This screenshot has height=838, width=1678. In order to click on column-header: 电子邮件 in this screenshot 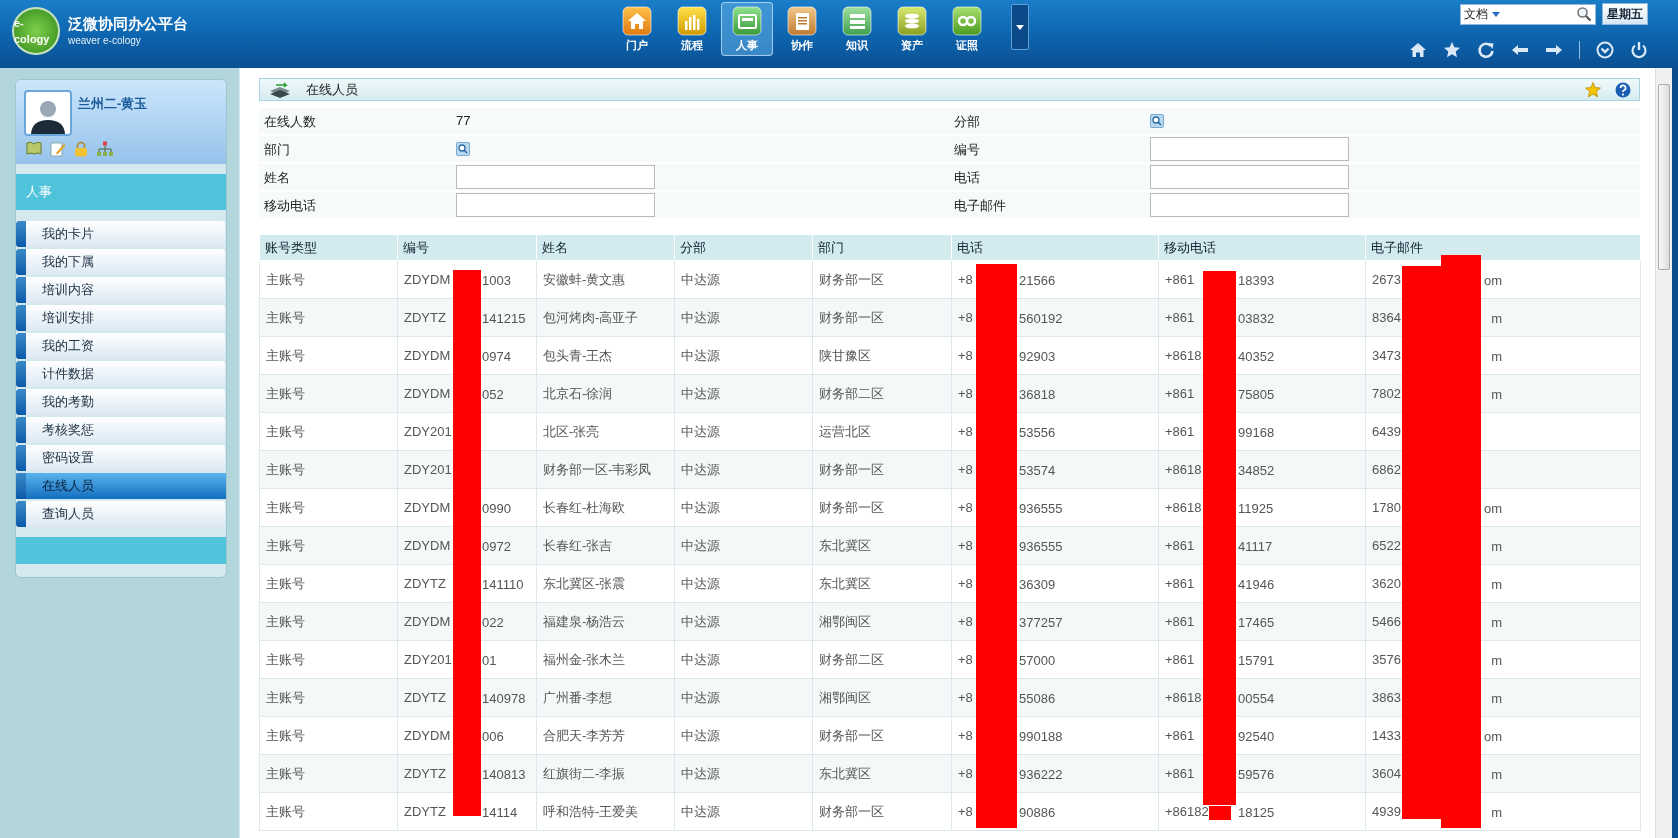, I will do `click(1397, 247)`.